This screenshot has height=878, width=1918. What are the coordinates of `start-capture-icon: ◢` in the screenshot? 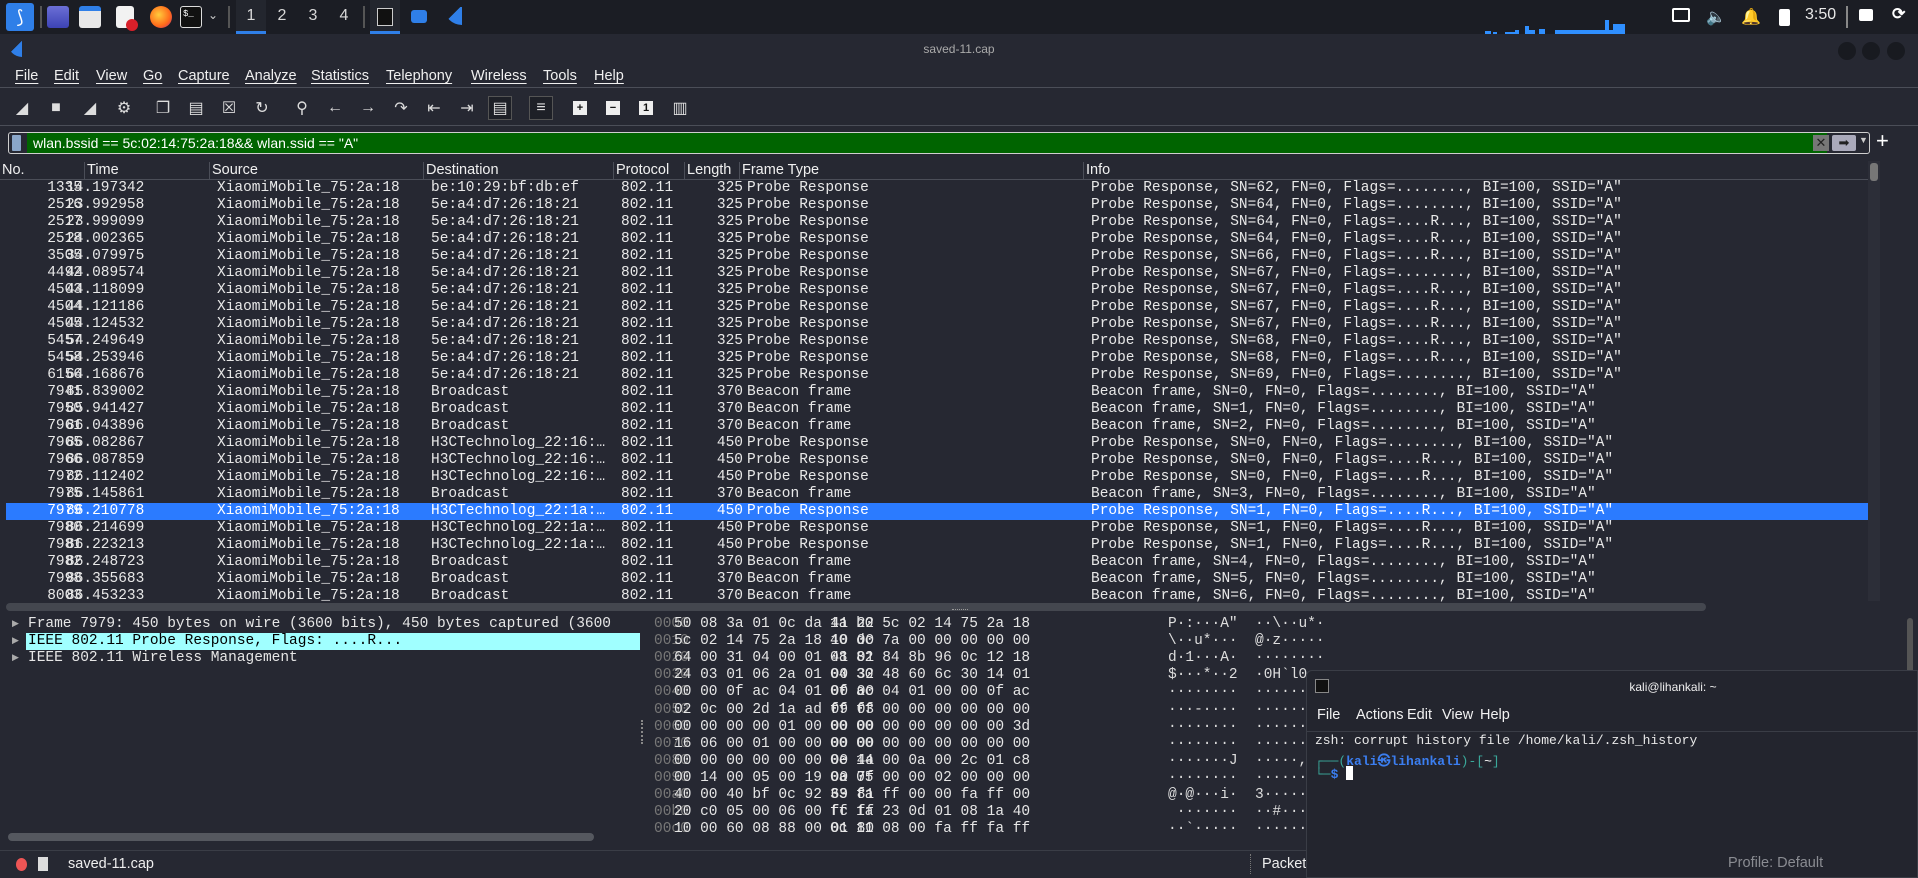 It's located at (22, 108).